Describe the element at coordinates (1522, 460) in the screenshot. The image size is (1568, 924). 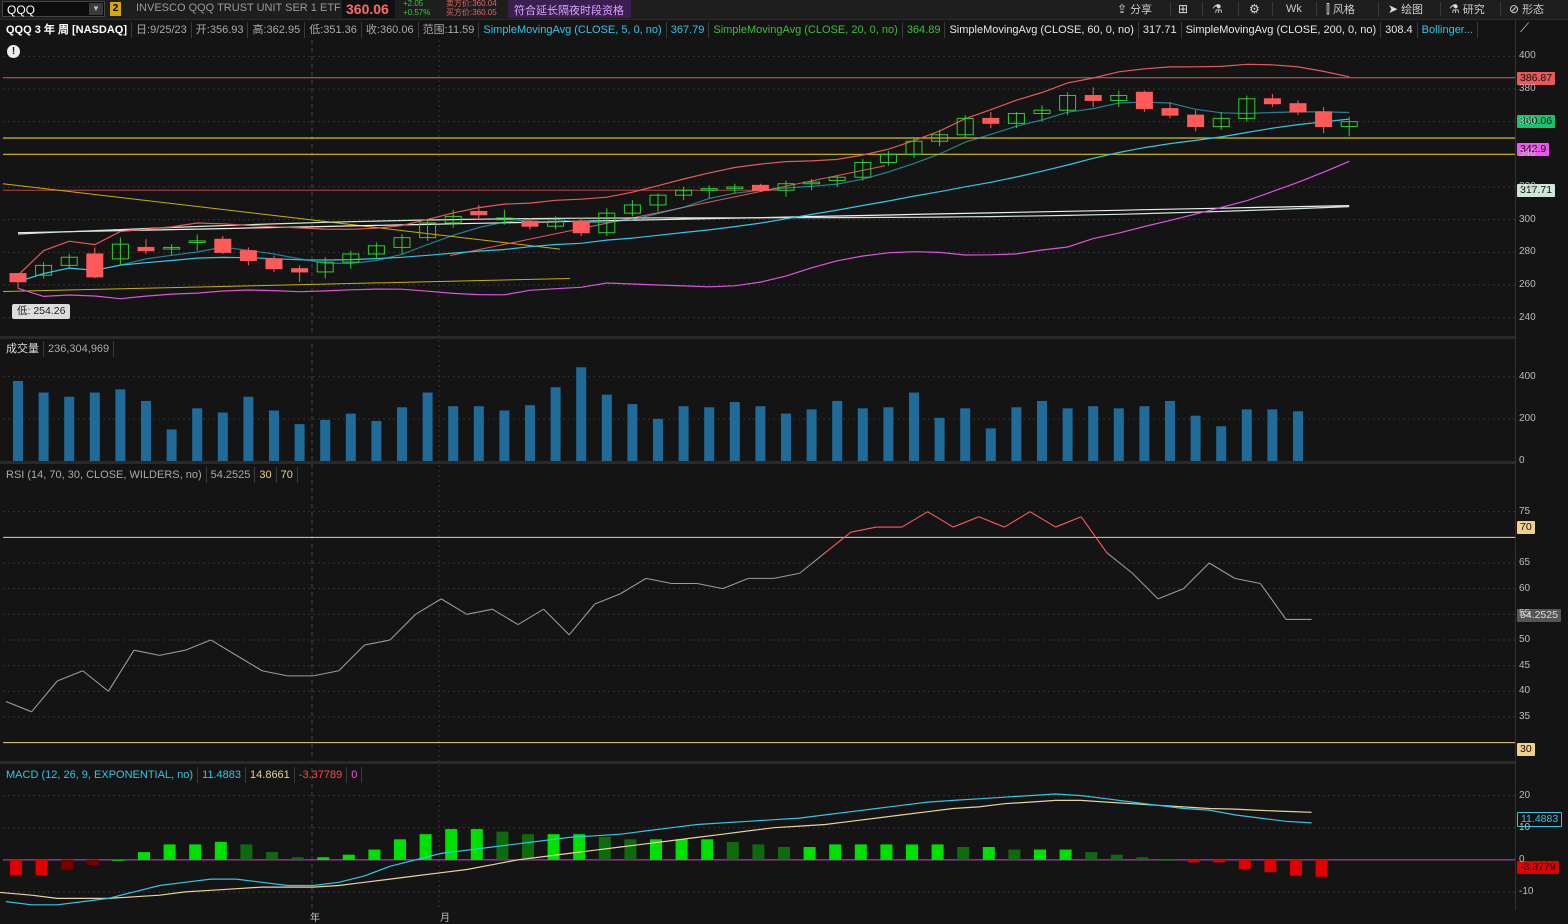
I see `volume-axis-tick: 0` at that location.